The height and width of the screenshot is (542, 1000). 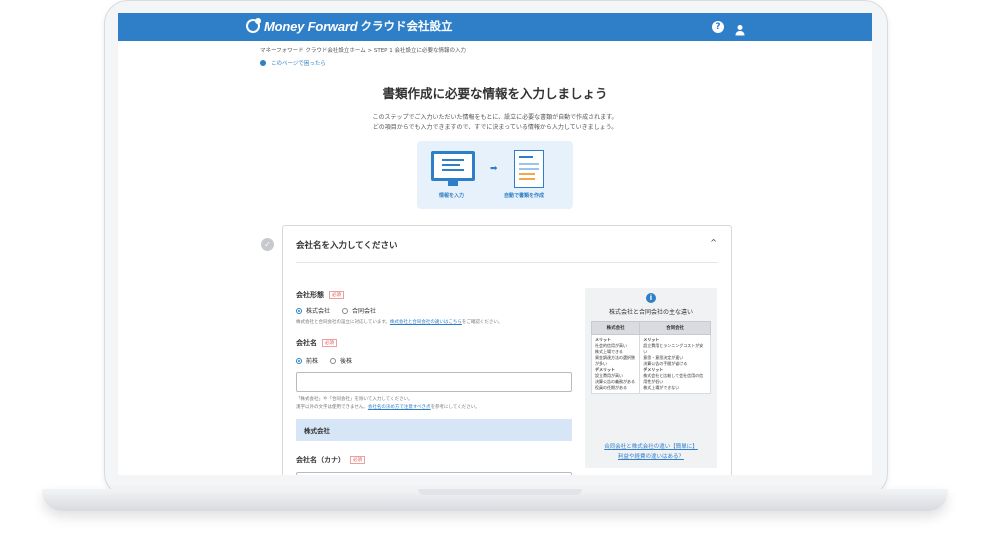 I want to click on company-name-kana-input, so click(x=434, y=473).